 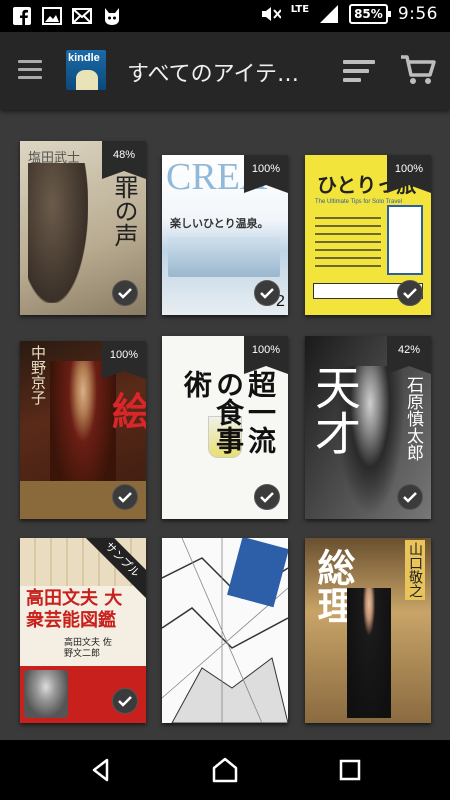 What do you see at coordinates (82, 16) in the screenshot?
I see `mail-icon` at bounding box center [82, 16].